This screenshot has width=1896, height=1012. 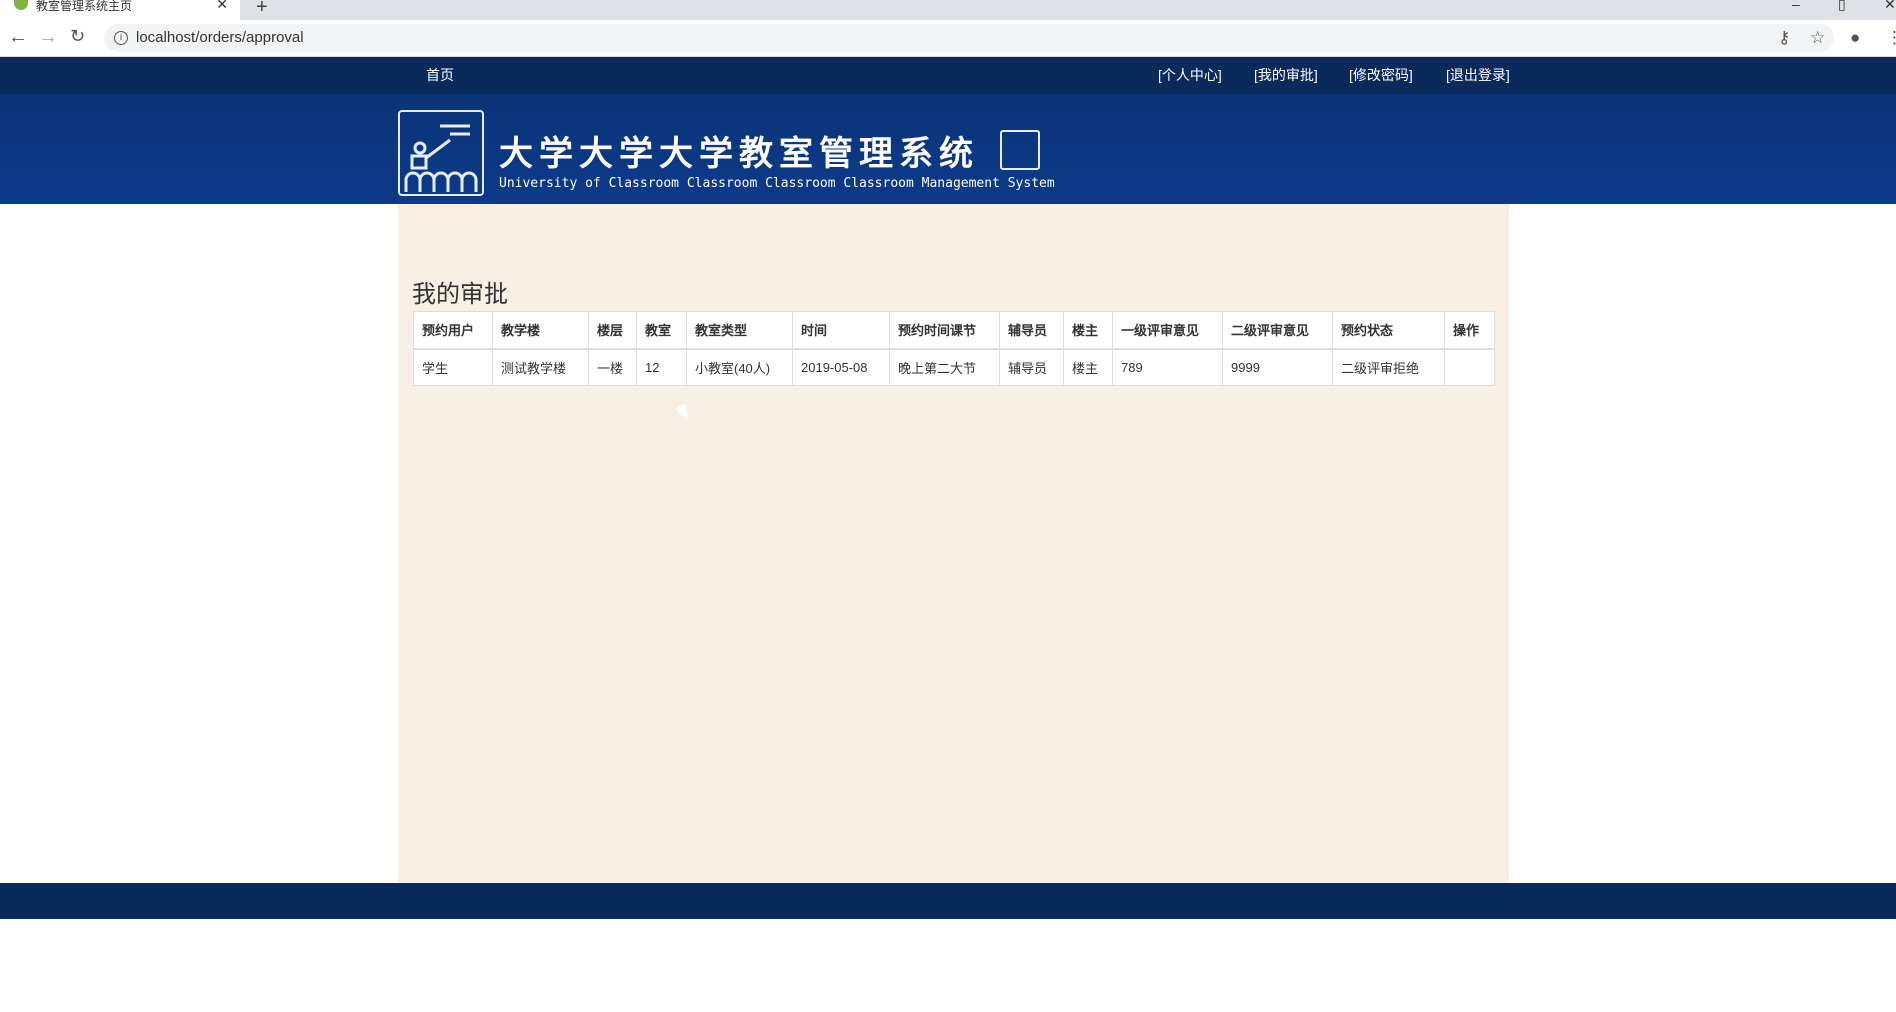 What do you see at coordinates (948, 10) in the screenshot?
I see `browser-tab-bar: 教室管理系统主页 ✕ + – ▯ ✕` at bounding box center [948, 10].